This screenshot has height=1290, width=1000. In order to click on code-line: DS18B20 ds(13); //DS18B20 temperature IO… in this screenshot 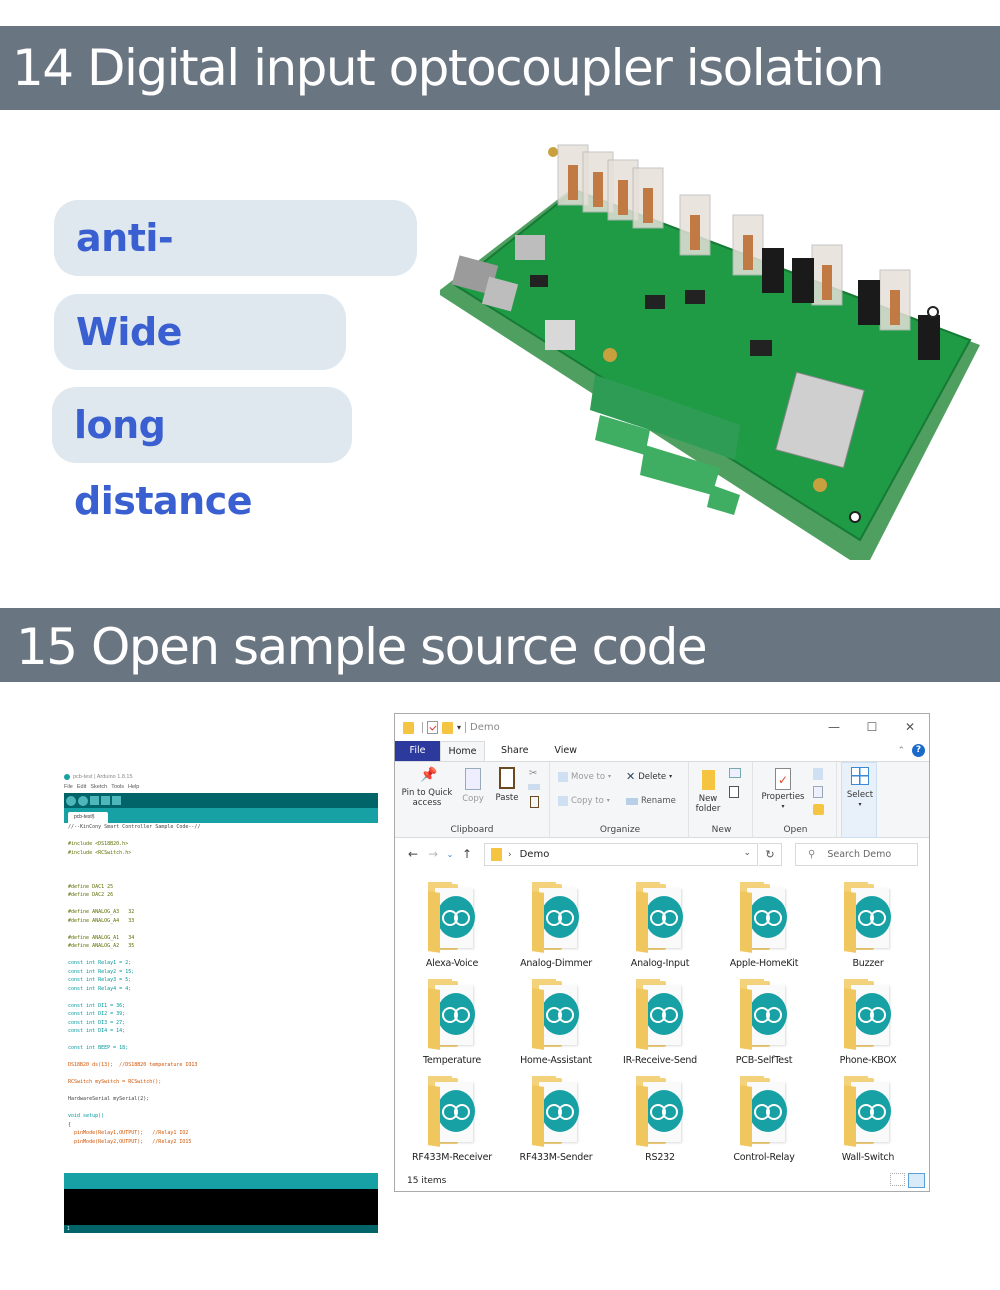, I will do `click(133, 1065)`.